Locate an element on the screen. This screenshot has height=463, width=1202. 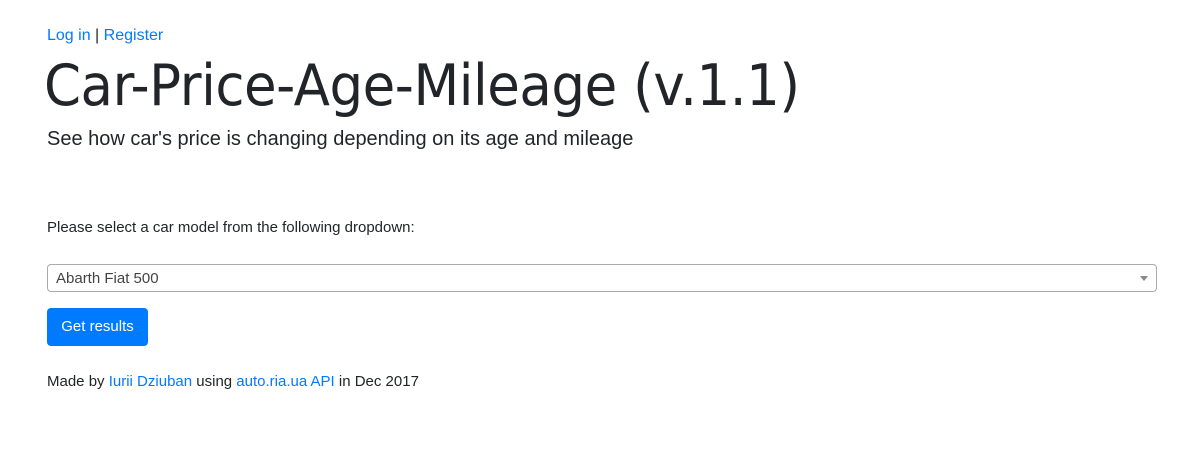
auth-links: Log in | Register is located at coordinates (105, 36).